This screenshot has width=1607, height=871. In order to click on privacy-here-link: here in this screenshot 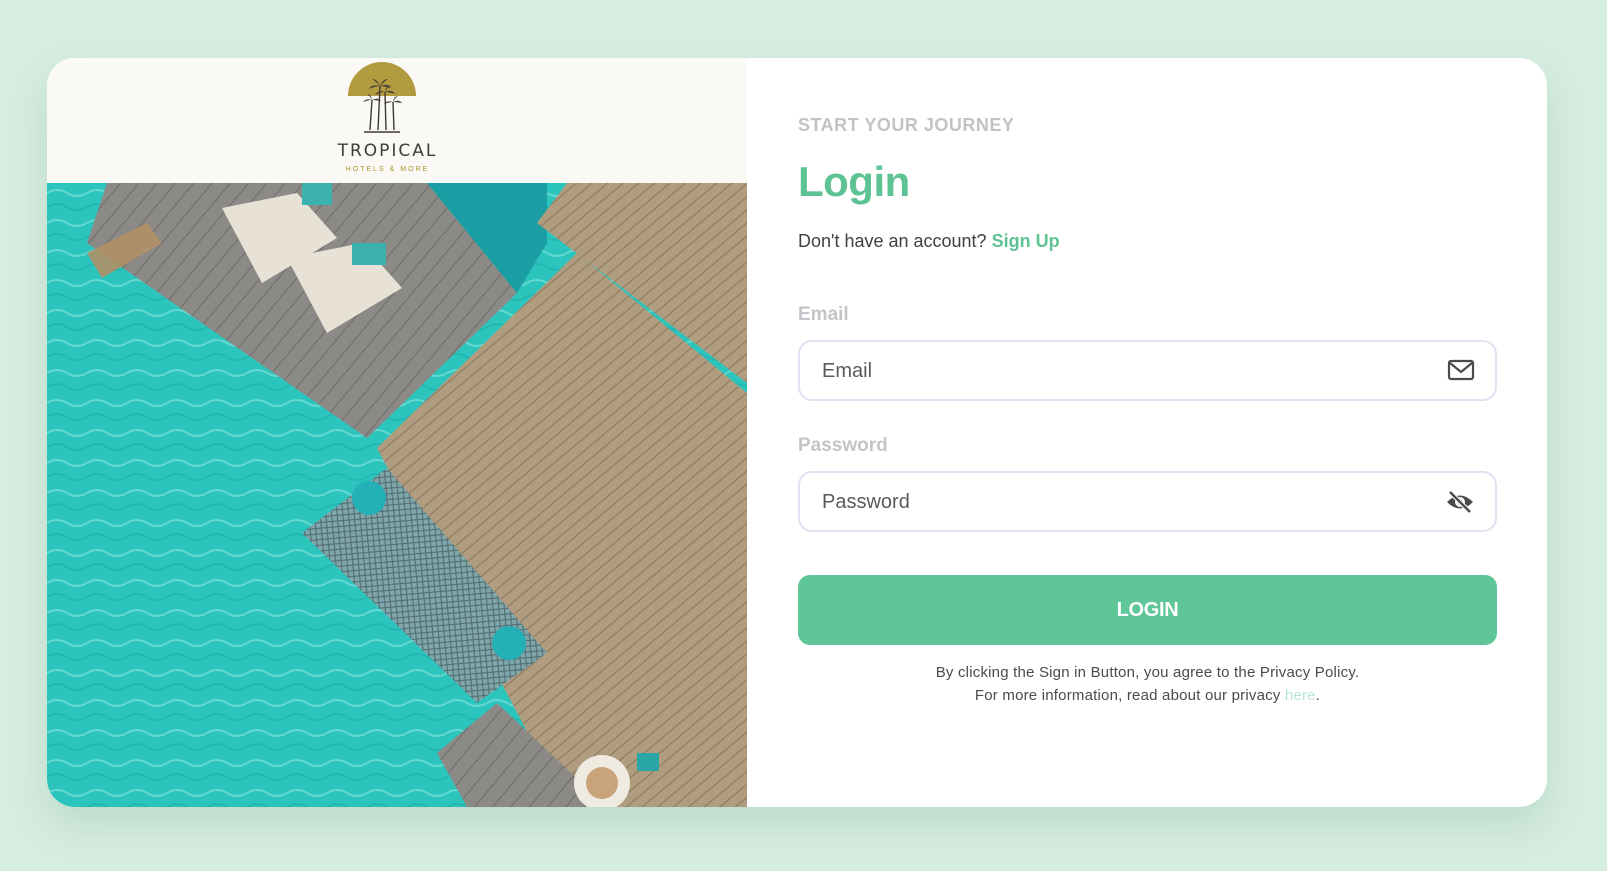, I will do `click(1300, 695)`.